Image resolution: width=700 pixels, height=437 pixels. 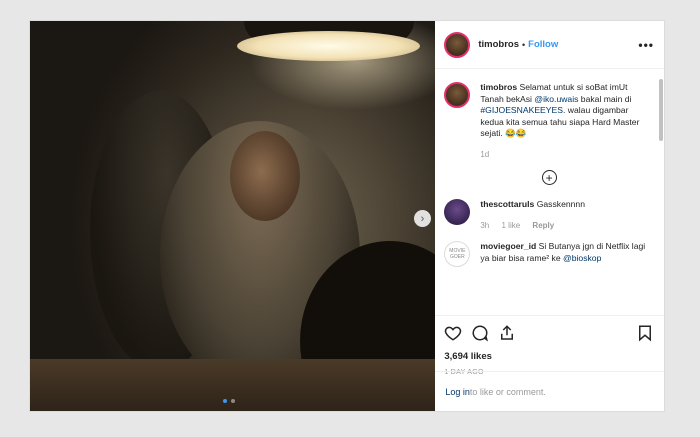 What do you see at coordinates (507, 204) in the screenshot?
I see `comment-username: thescottaruls` at bounding box center [507, 204].